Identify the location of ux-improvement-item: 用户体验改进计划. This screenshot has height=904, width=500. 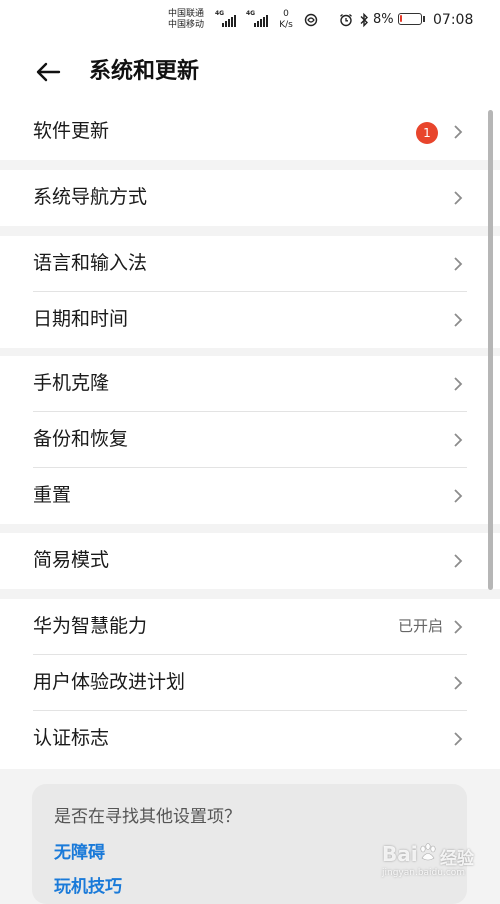
(250, 683).